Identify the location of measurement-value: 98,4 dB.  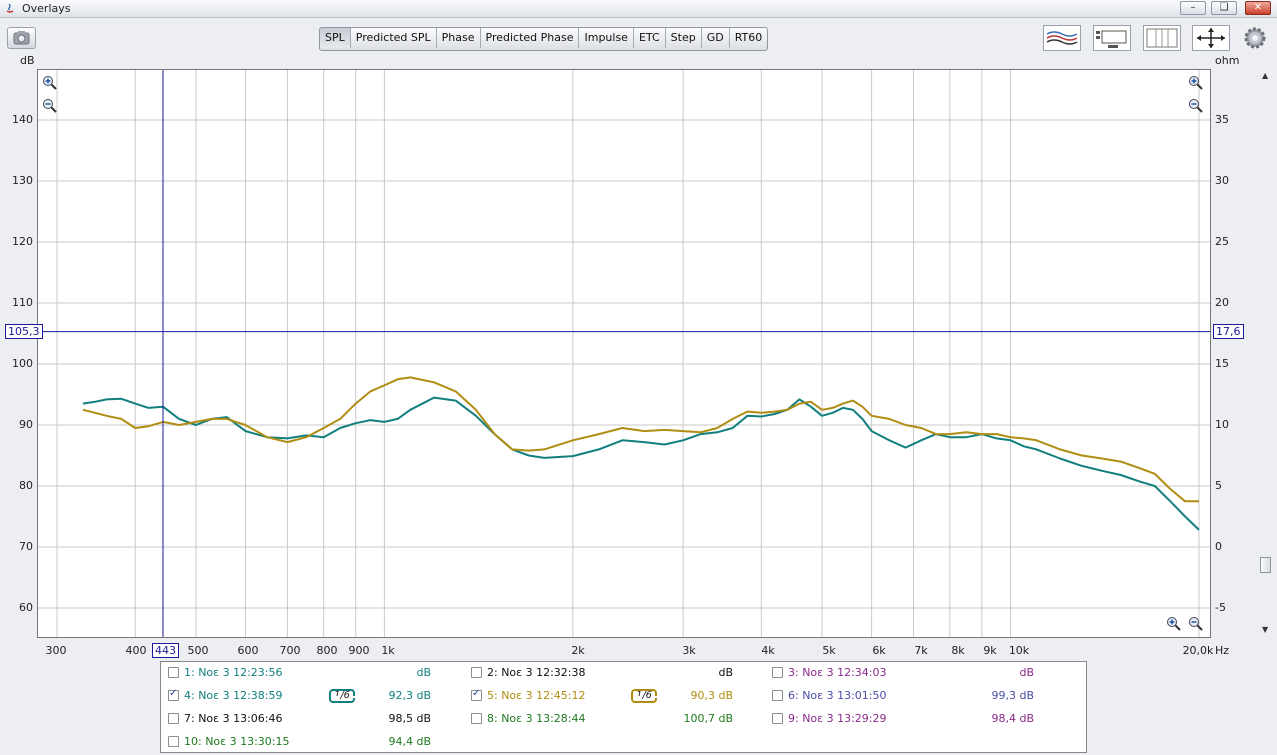
(1012, 718).